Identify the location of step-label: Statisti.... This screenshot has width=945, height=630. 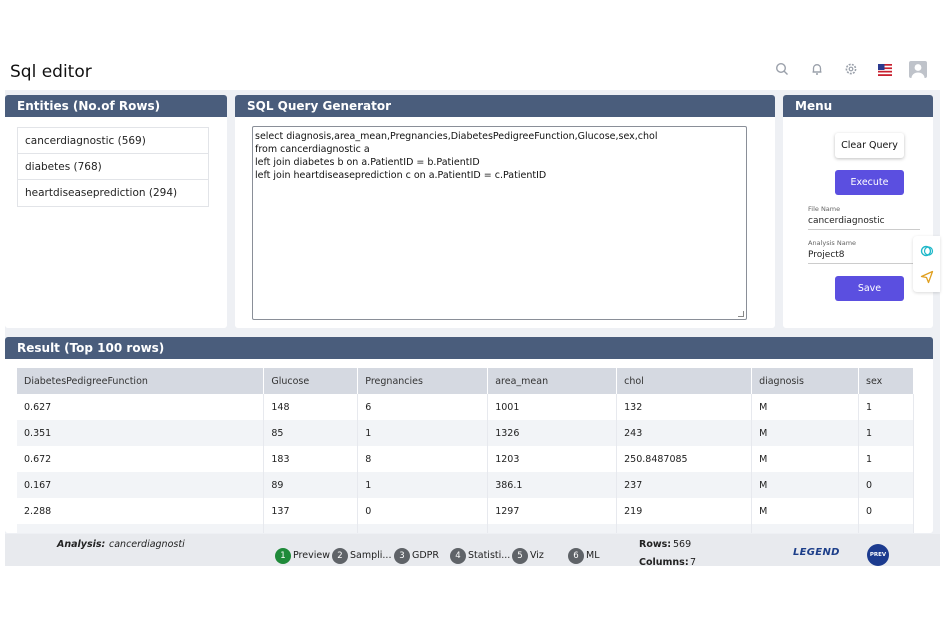
(489, 555).